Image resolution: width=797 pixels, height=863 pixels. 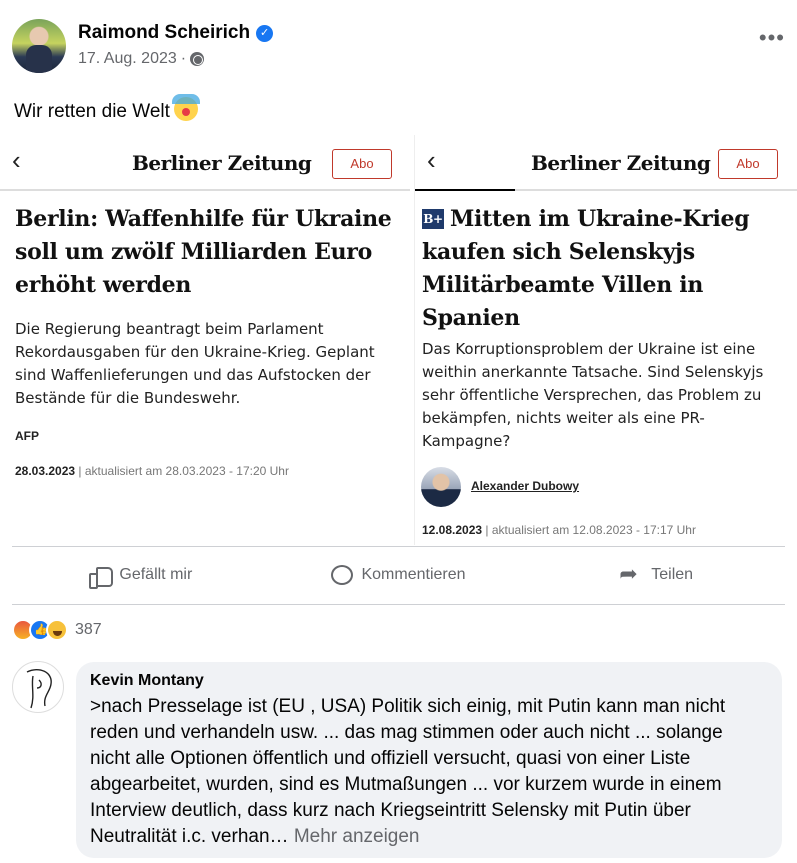 What do you see at coordinates (39, 46) in the screenshot?
I see `author-avatar` at bounding box center [39, 46].